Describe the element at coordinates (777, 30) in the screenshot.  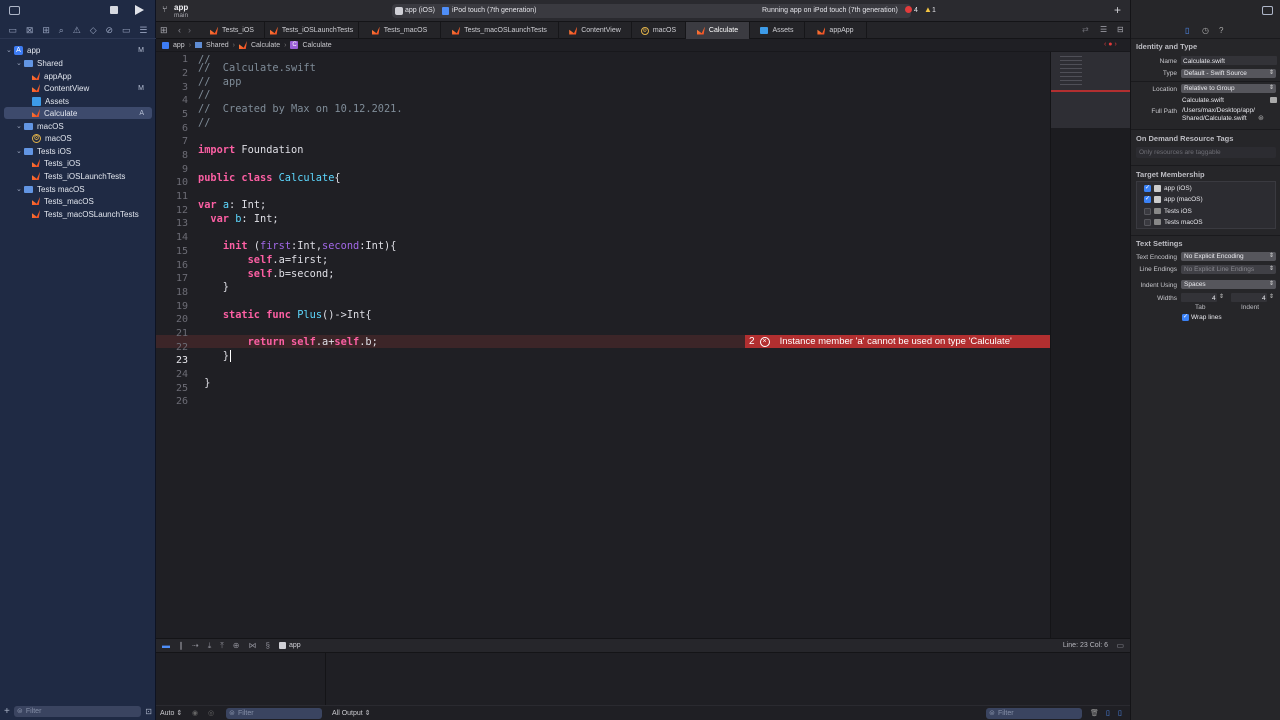
I see `tab-assets: Assets` at that location.